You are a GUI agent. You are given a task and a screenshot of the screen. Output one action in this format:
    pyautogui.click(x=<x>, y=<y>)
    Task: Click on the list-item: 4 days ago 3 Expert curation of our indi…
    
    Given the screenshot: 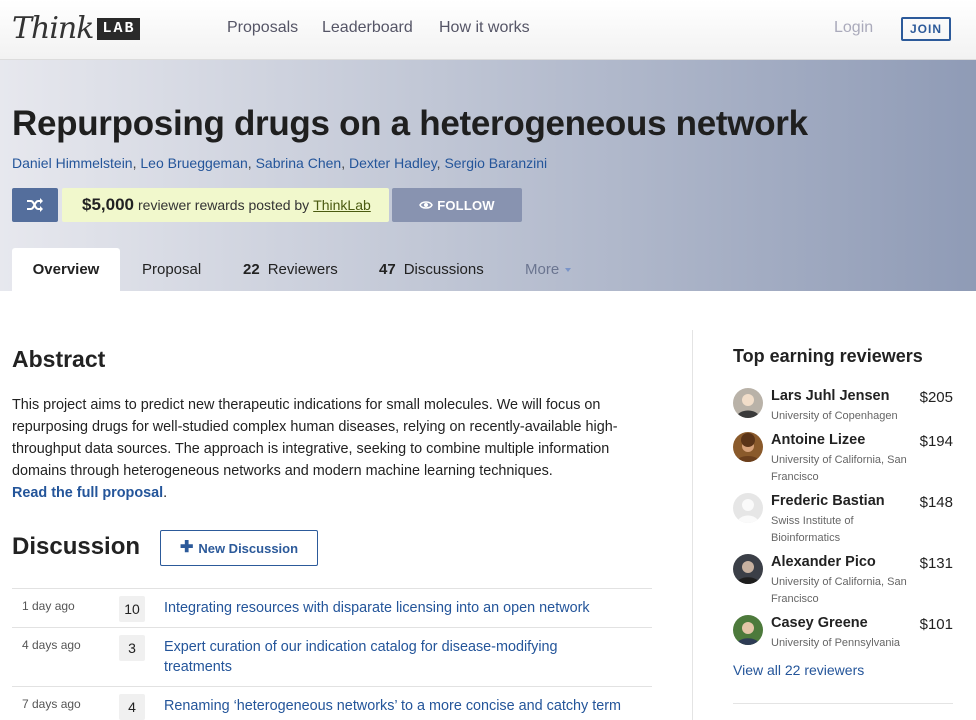 What is the action you would take?
    pyautogui.click(x=332, y=656)
    